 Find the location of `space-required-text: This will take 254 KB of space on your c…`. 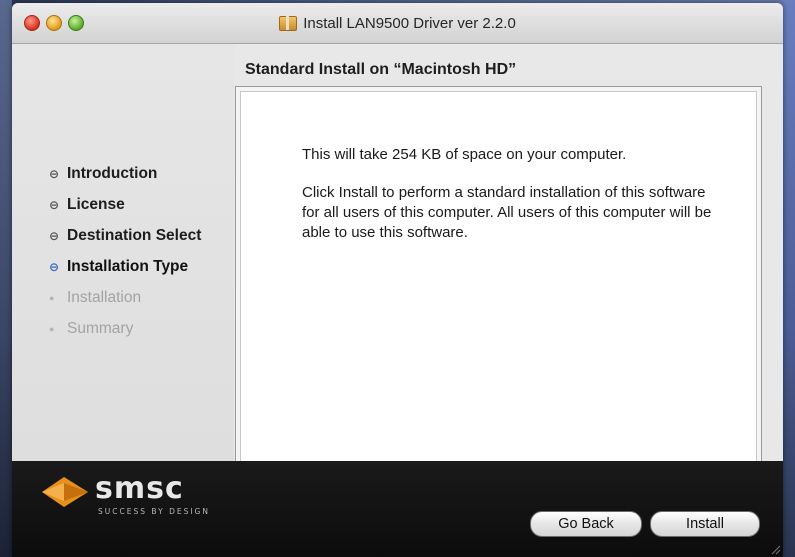

space-required-text: This will take 254 KB of space on your c… is located at coordinates (464, 154).